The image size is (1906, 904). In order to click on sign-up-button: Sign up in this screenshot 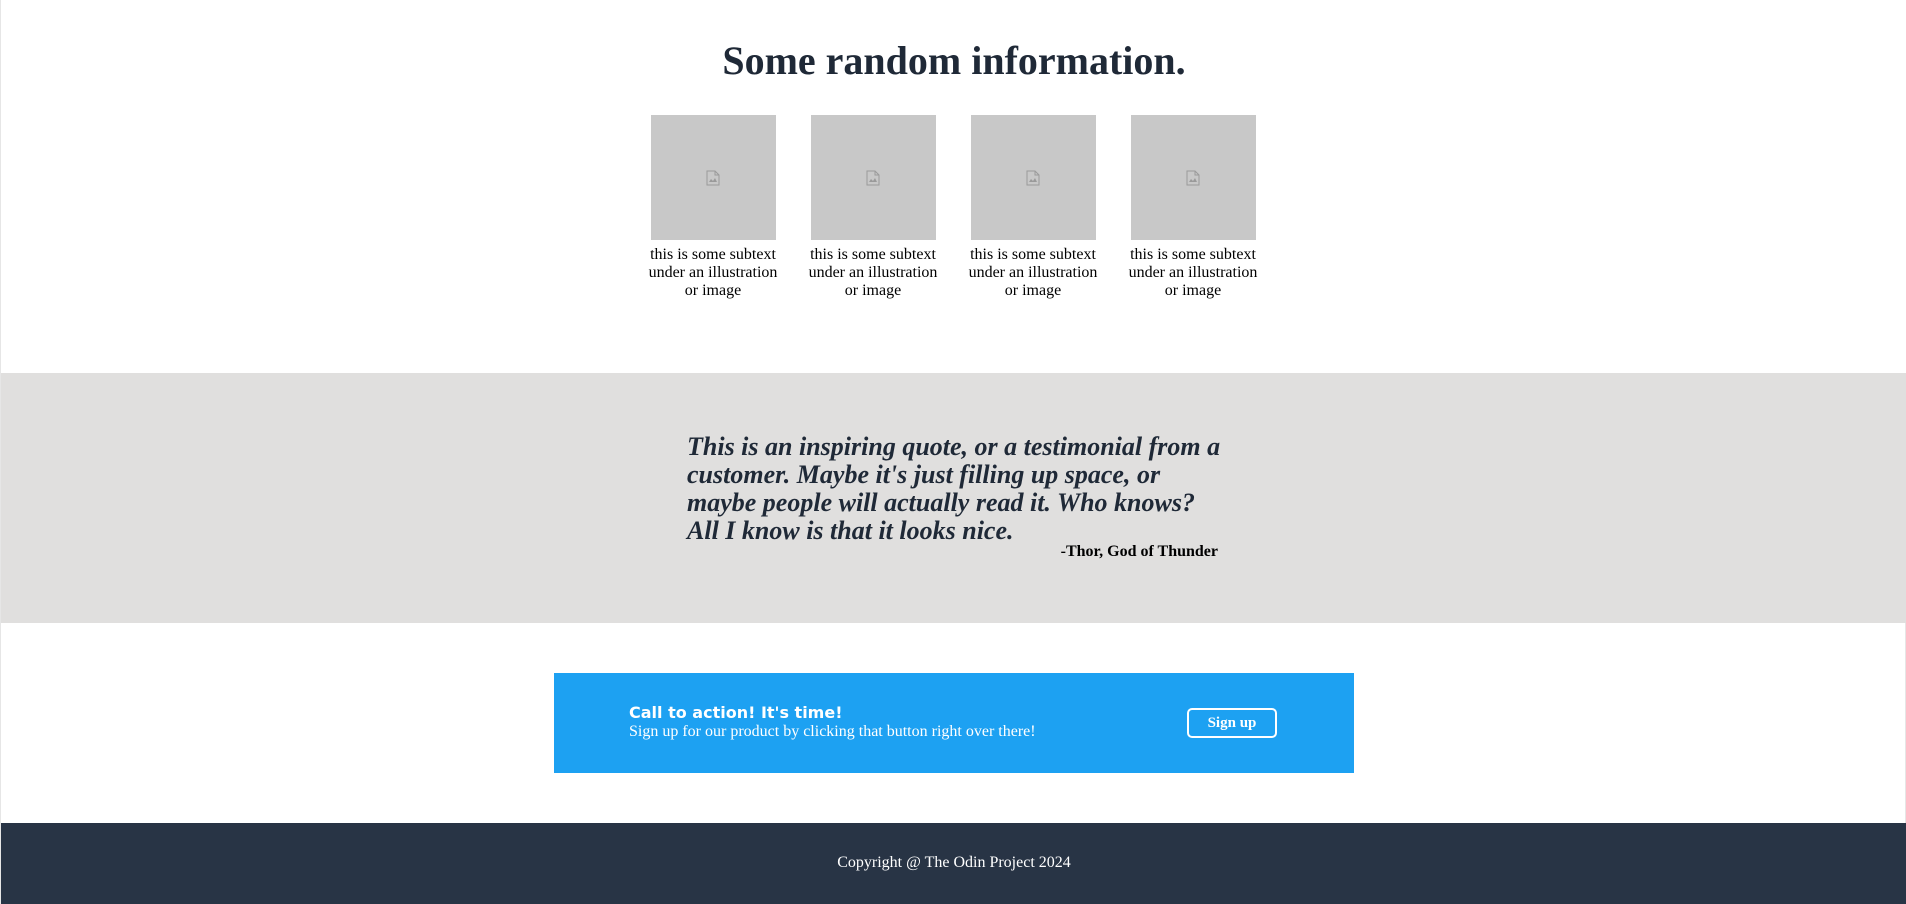, I will do `click(1232, 723)`.